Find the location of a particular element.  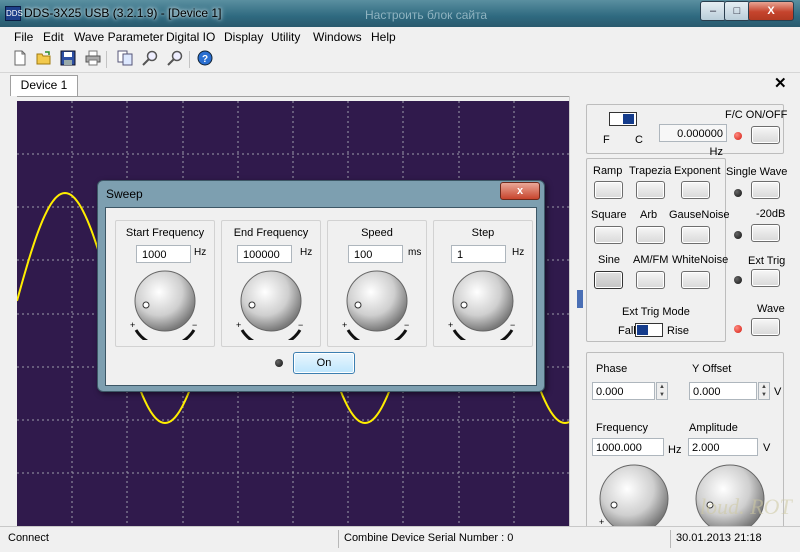

minus20db-button is located at coordinates (765, 233).